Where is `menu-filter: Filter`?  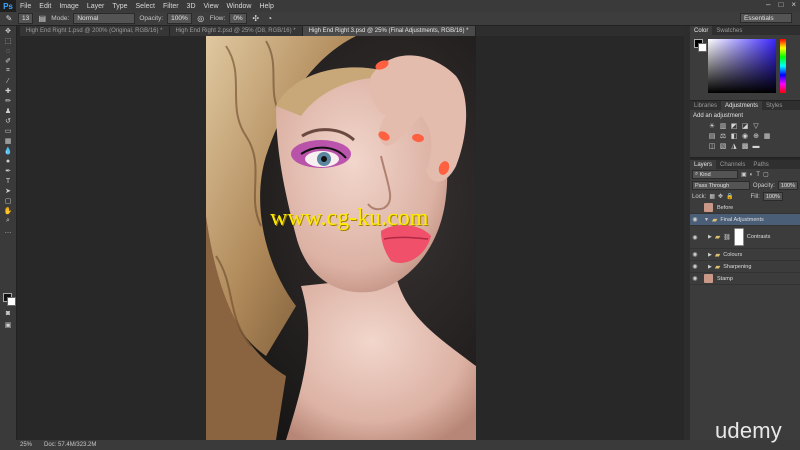
menu-filter: Filter is located at coordinates (171, 6).